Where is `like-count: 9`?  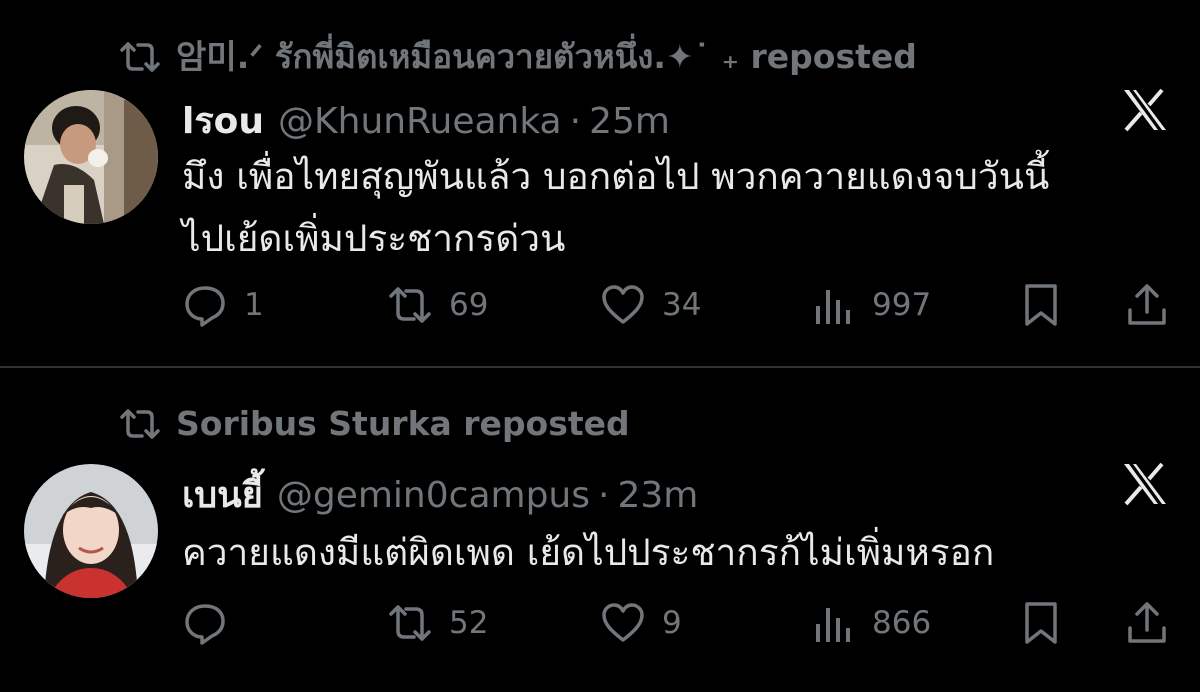 like-count: 9 is located at coordinates (672, 623).